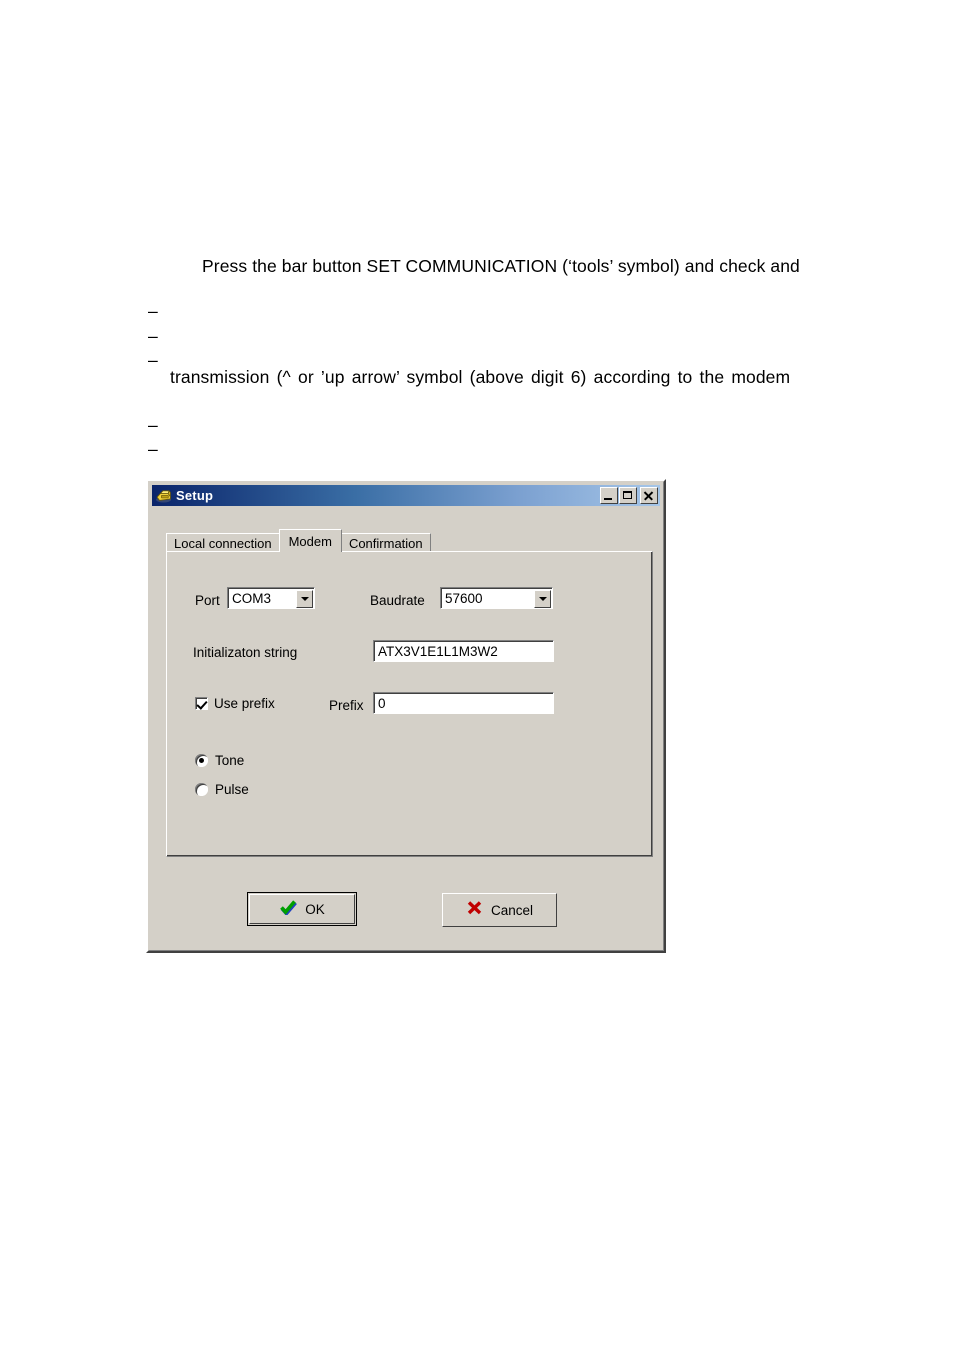 This screenshot has height=1350, width=954. I want to click on baudrate-label: Baudrate, so click(397, 600).